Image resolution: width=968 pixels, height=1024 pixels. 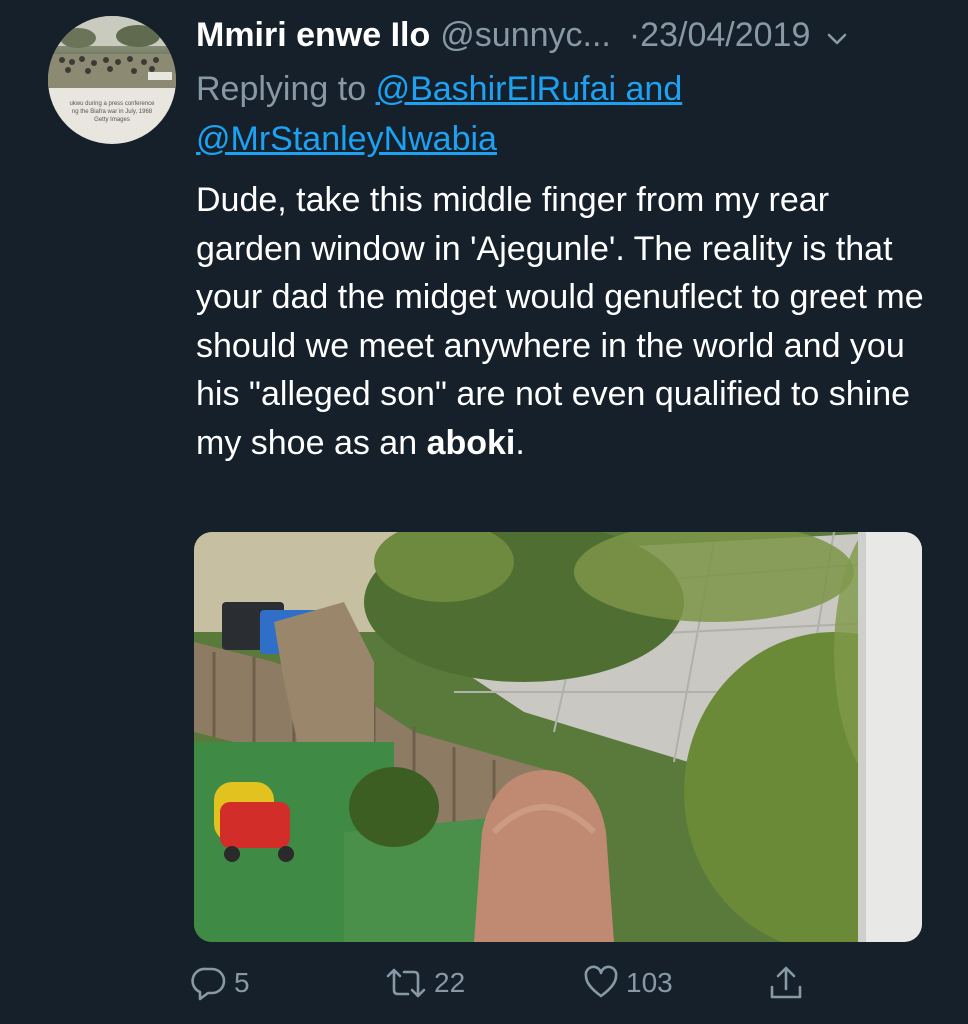 I want to click on reply-button: 5, so click(x=220, y=983).